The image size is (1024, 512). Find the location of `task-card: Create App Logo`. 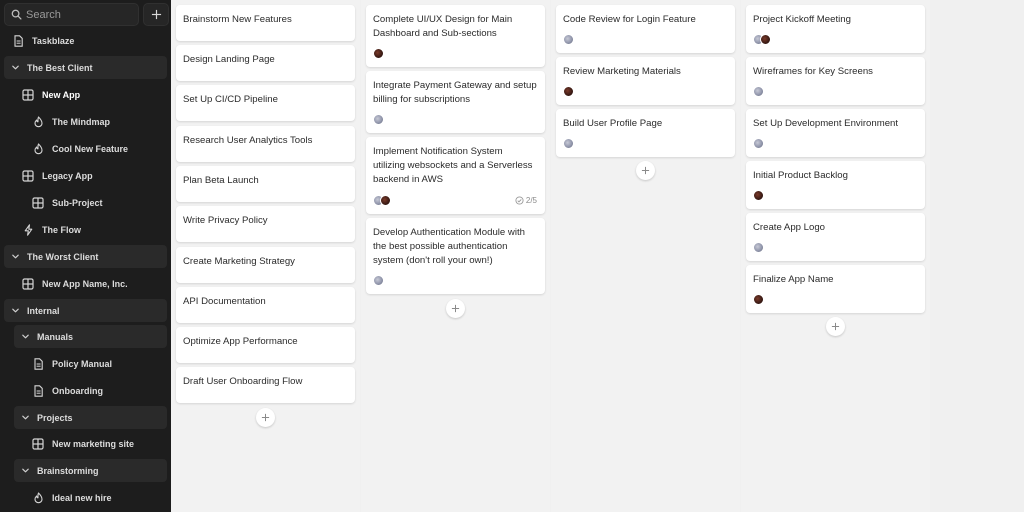

task-card: Create App Logo is located at coordinates (835, 237).